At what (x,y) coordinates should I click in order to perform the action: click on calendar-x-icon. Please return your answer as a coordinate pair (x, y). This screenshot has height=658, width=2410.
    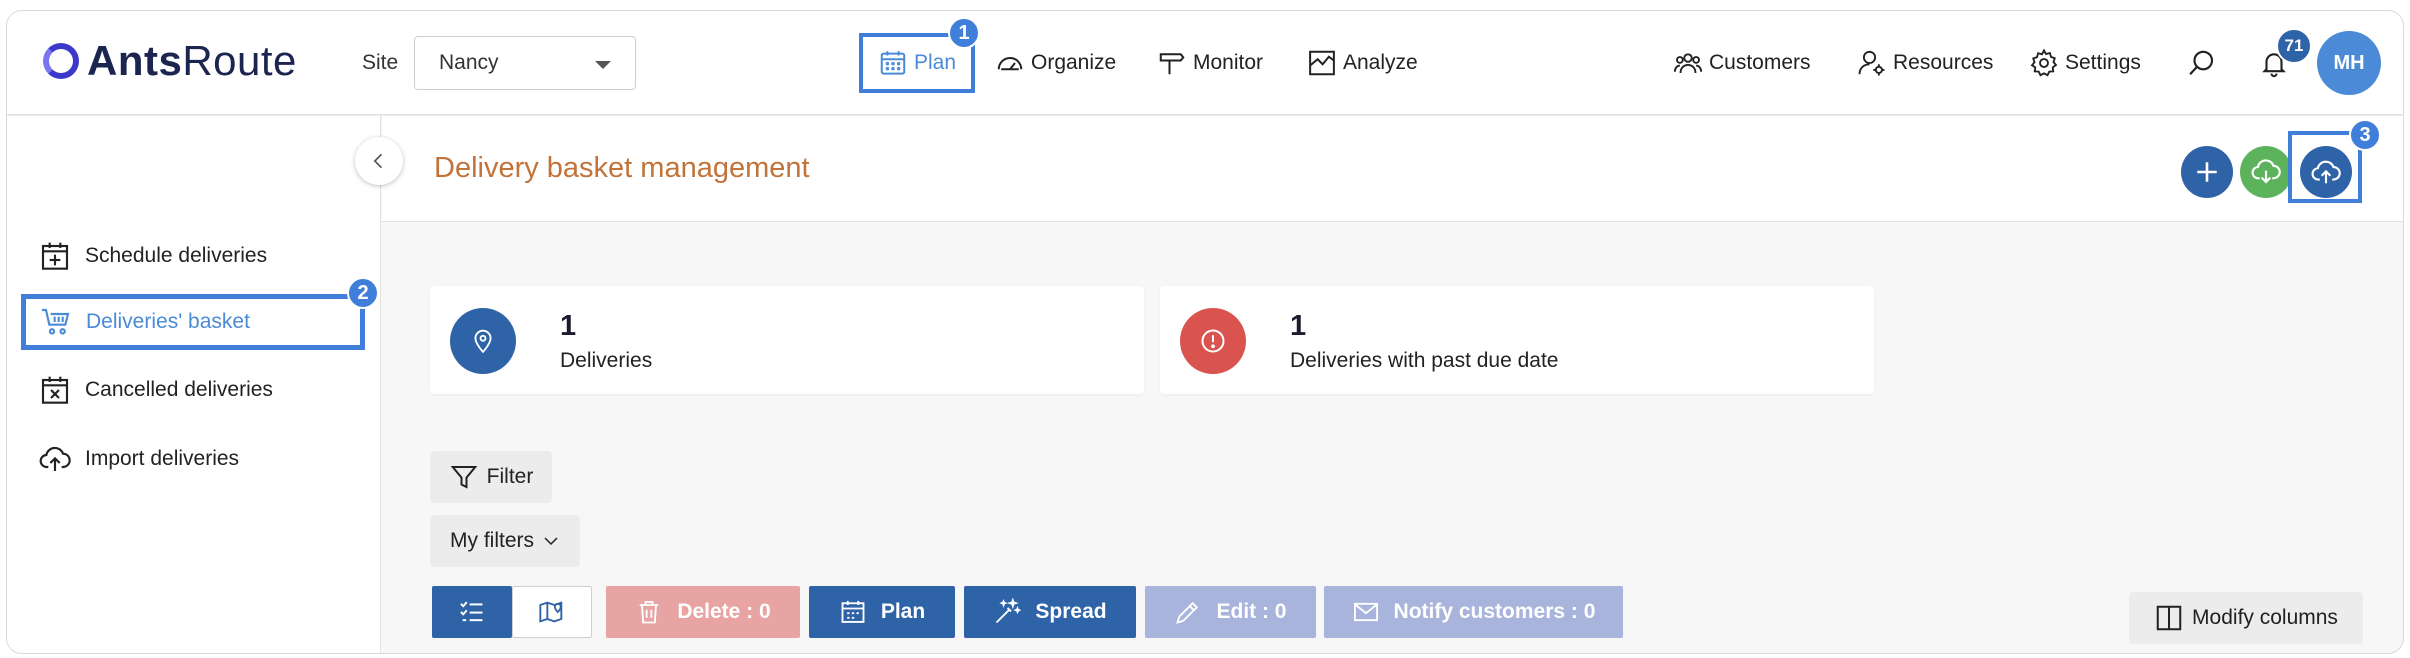
    Looking at the image, I should click on (55, 390).